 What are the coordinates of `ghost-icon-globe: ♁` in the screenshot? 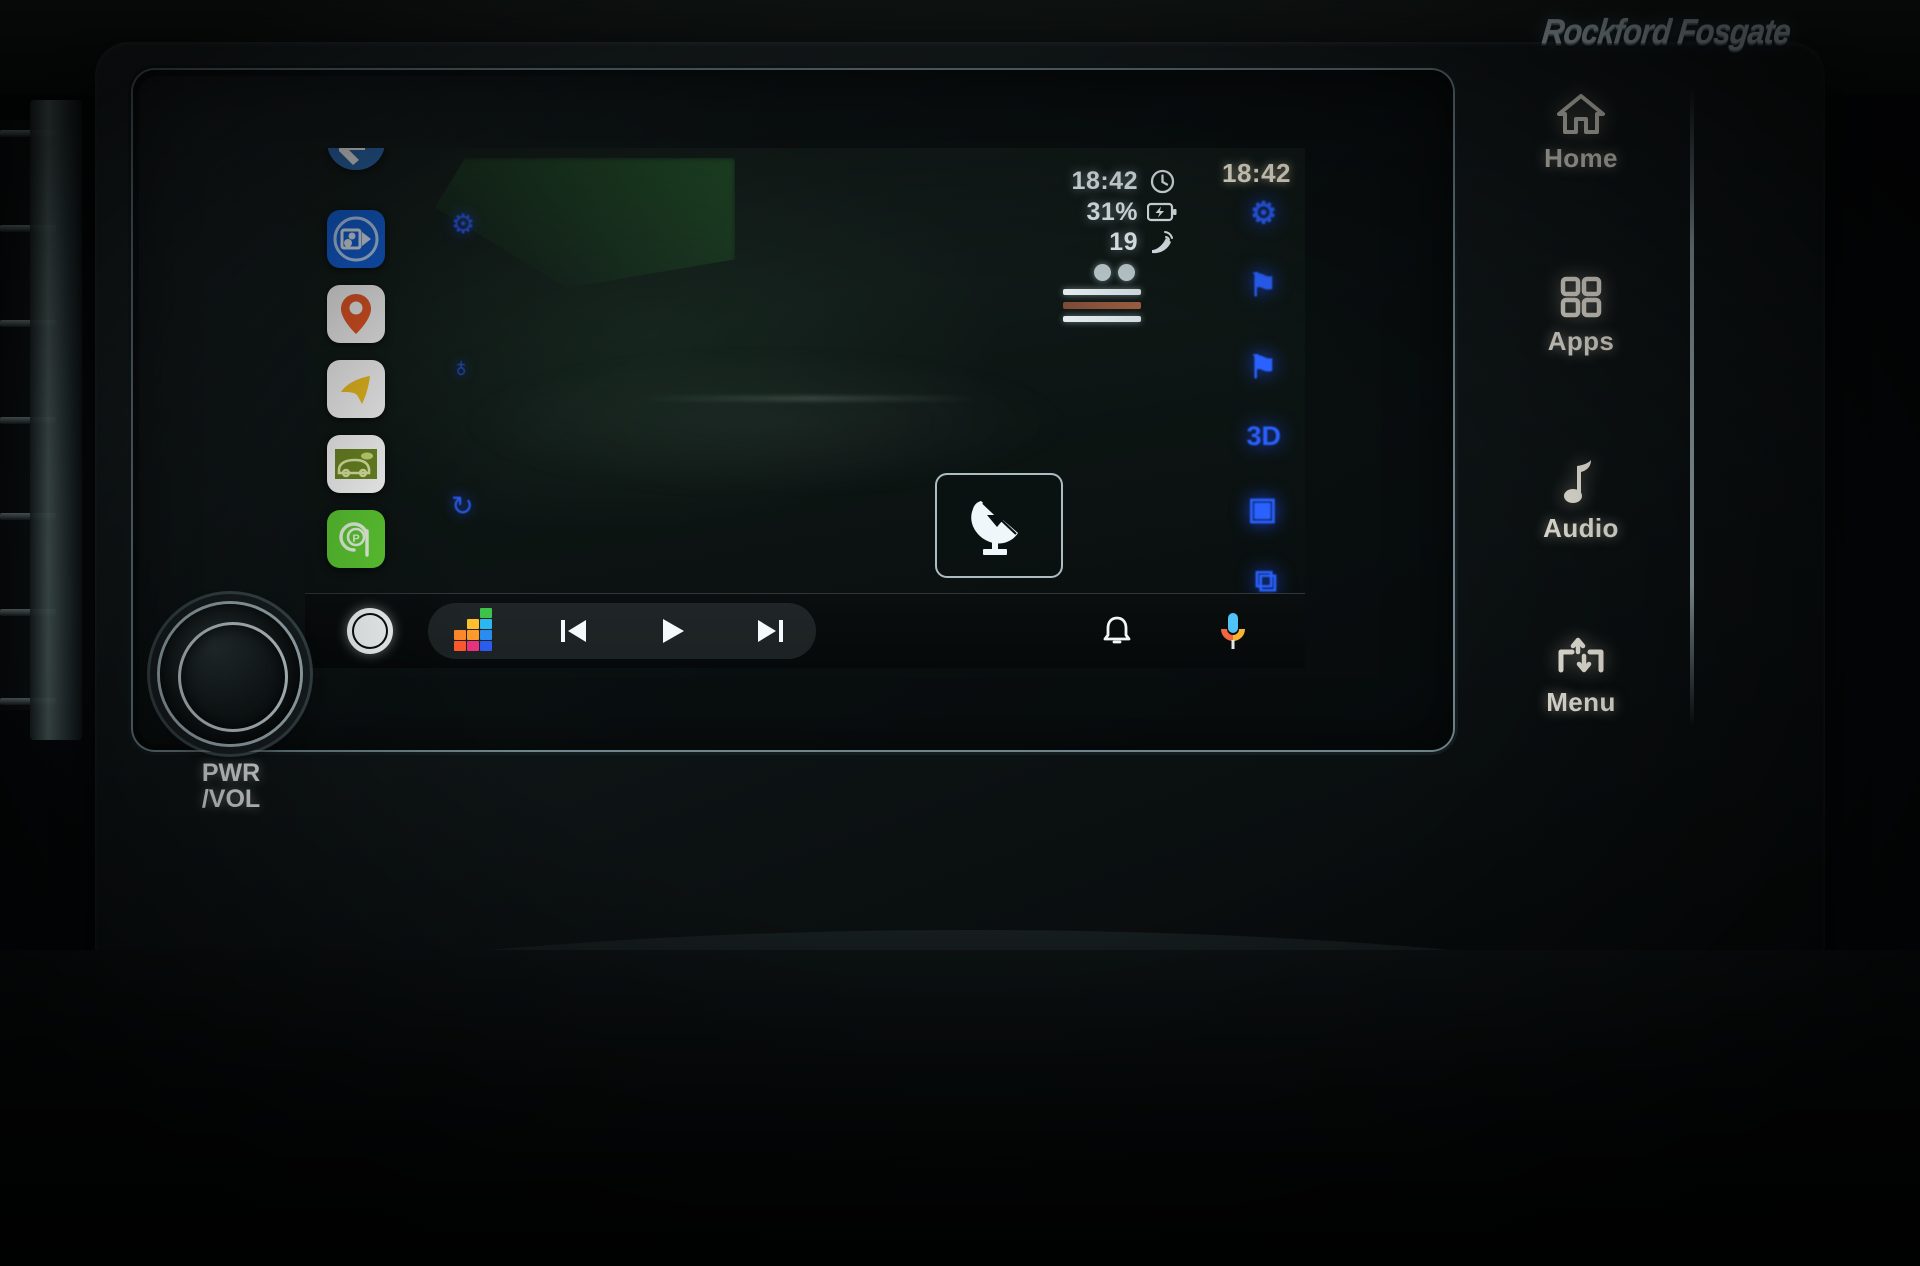 It's located at (461, 367).